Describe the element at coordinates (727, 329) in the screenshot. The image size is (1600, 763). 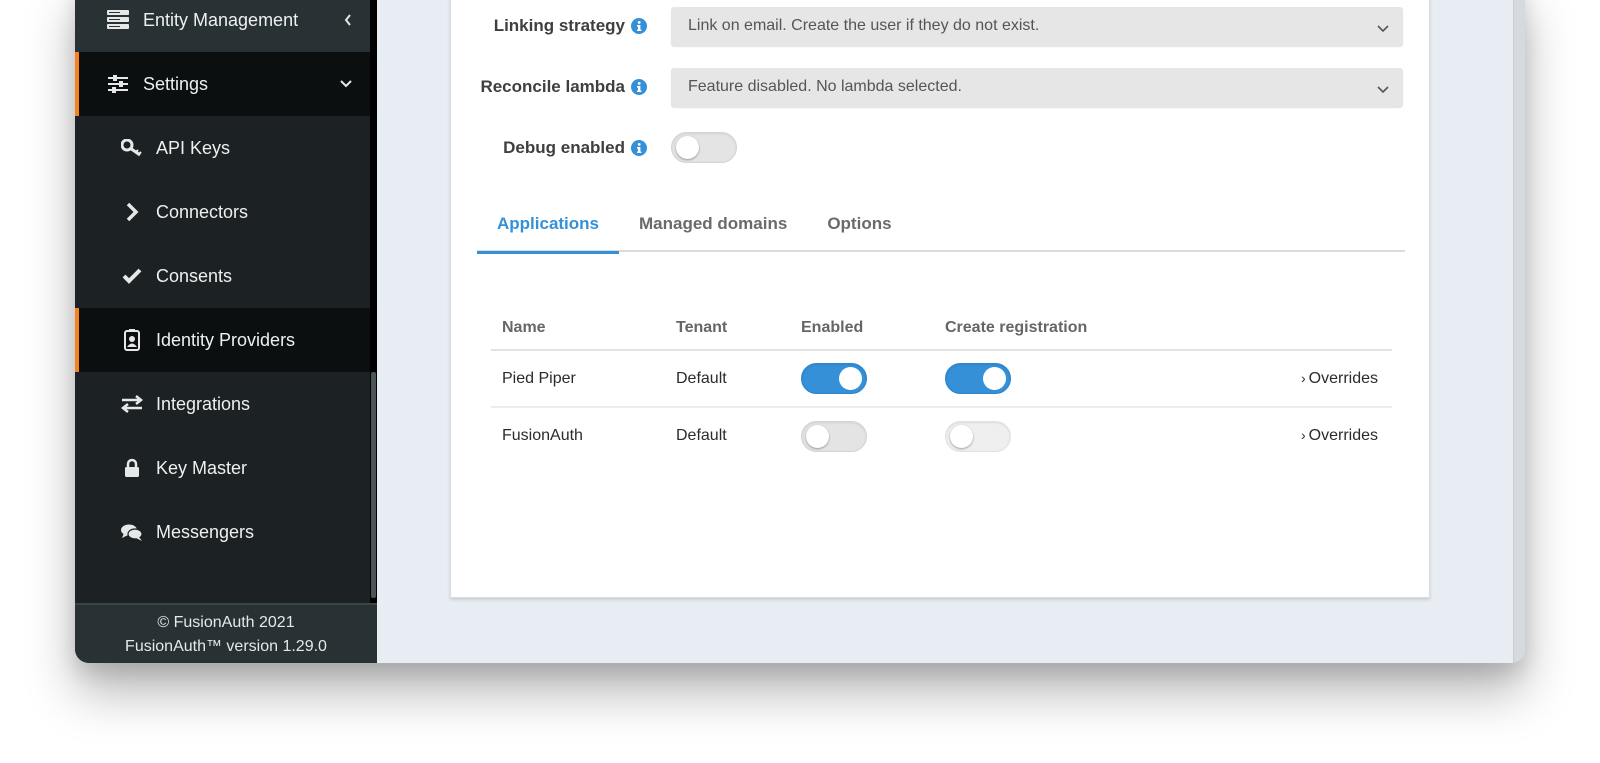
I see `column-header-tenant: Tenant` at that location.